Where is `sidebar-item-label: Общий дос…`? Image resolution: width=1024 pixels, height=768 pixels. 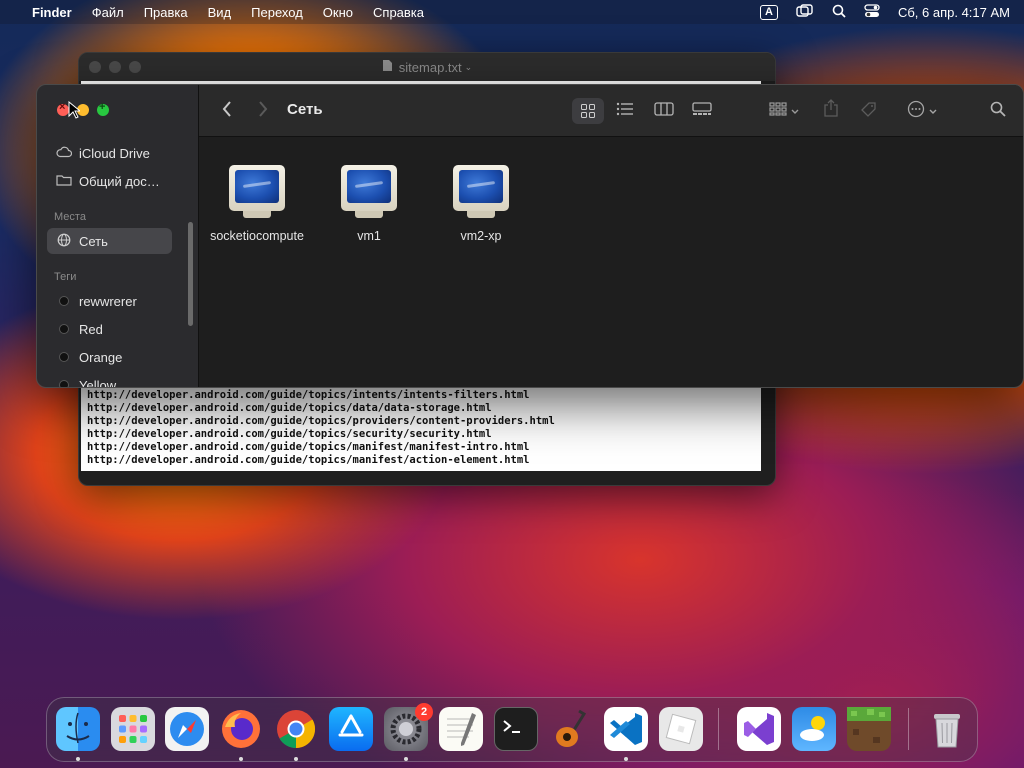 sidebar-item-label: Общий дос… is located at coordinates (119, 181).